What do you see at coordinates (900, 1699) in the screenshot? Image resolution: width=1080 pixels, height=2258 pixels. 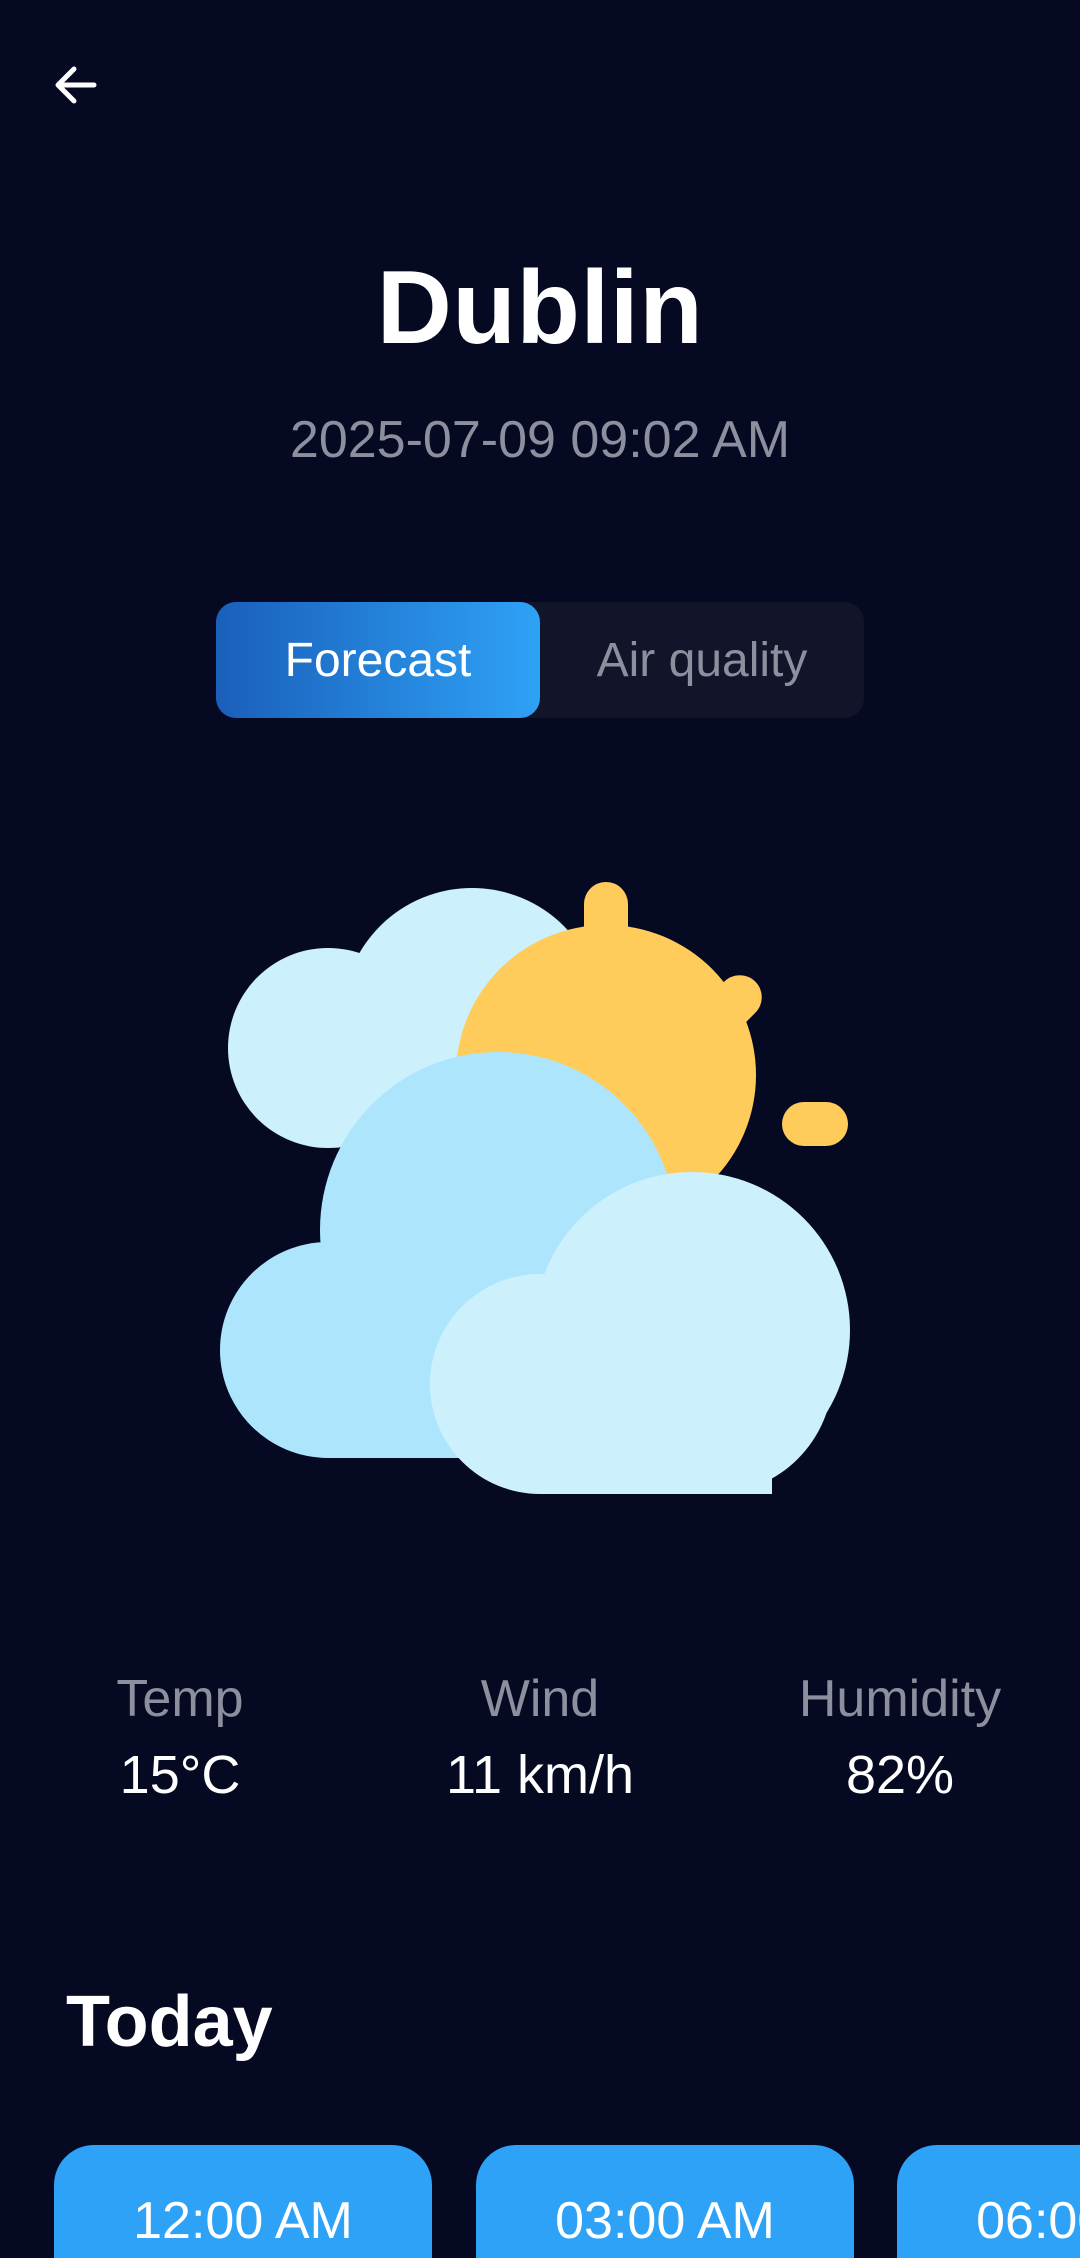 I see `stat-label: Humidity` at bounding box center [900, 1699].